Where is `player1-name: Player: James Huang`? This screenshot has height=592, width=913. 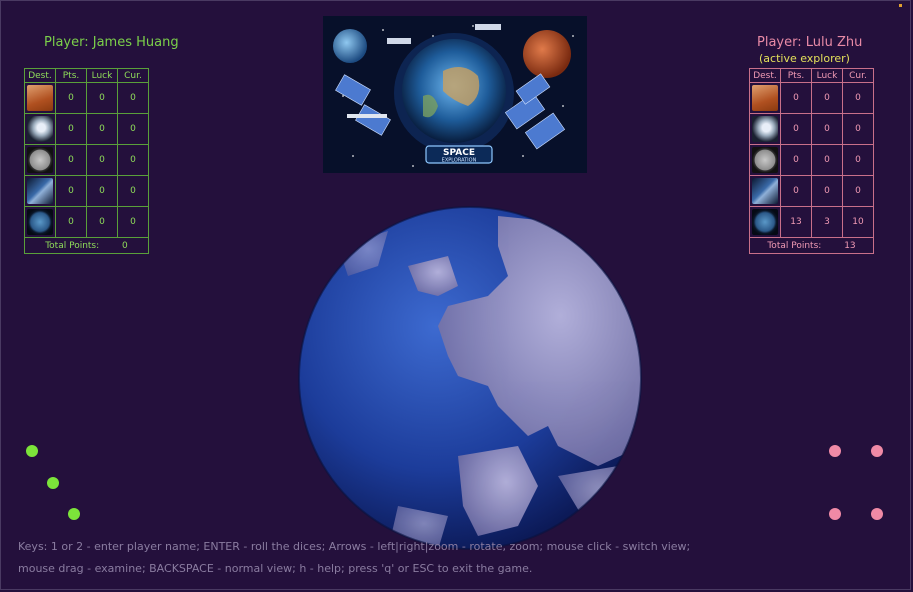
player1-name: Player: James Huang is located at coordinates (111, 42).